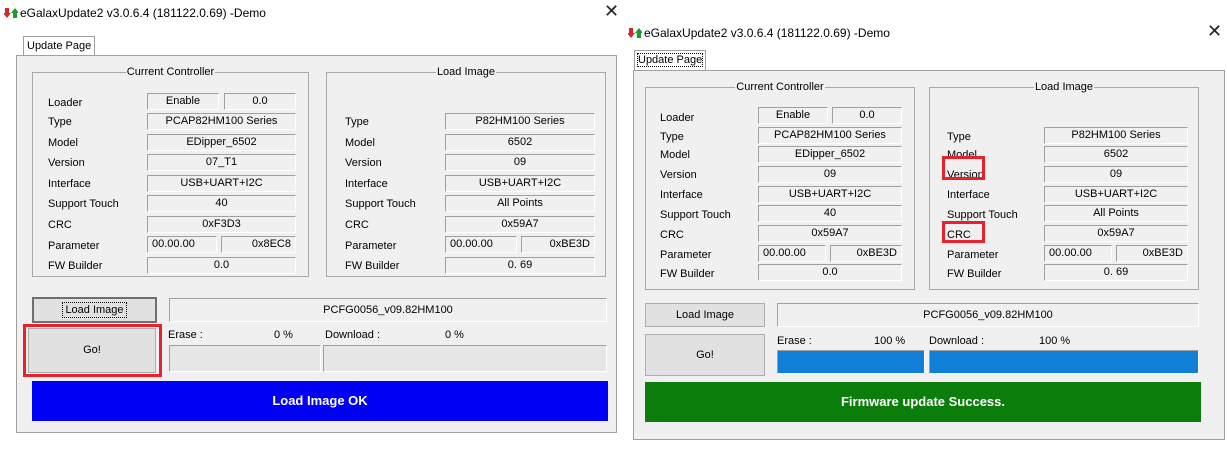  What do you see at coordinates (1116, 135) in the screenshot?
I see `right-li-type: P82HM100 Series` at bounding box center [1116, 135].